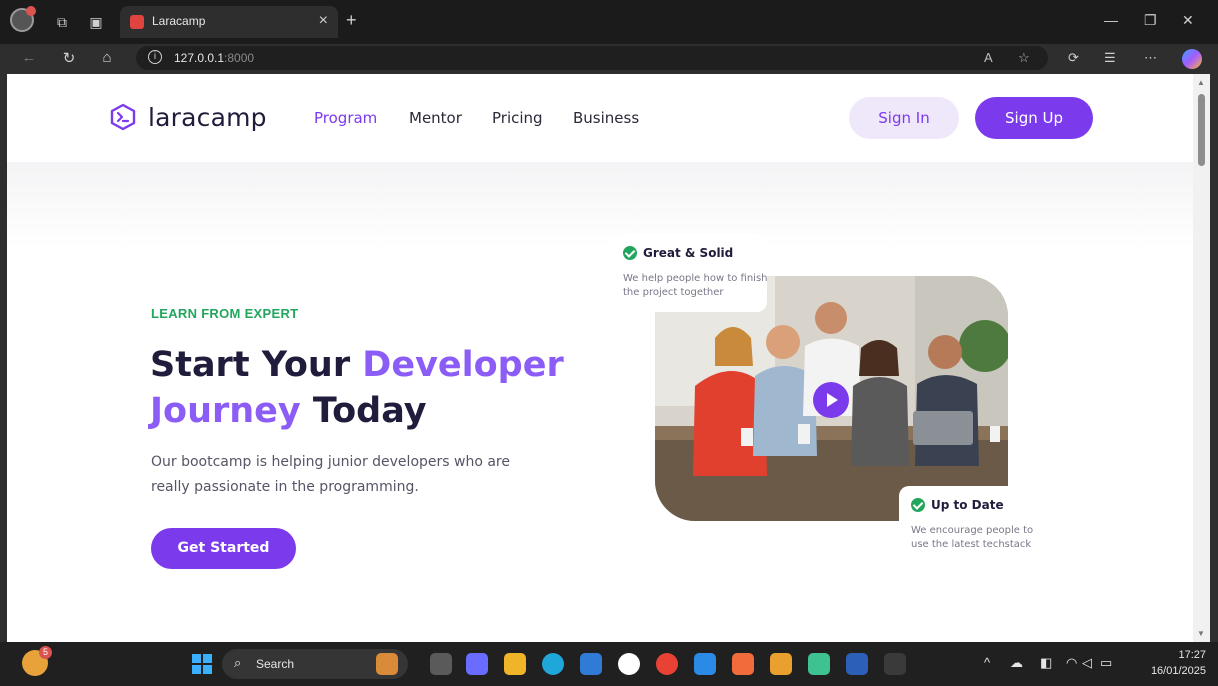 The height and width of the screenshot is (686, 1218). Describe the element at coordinates (62, 22) in the screenshot. I see `workspaces-icon: ⧉` at that location.